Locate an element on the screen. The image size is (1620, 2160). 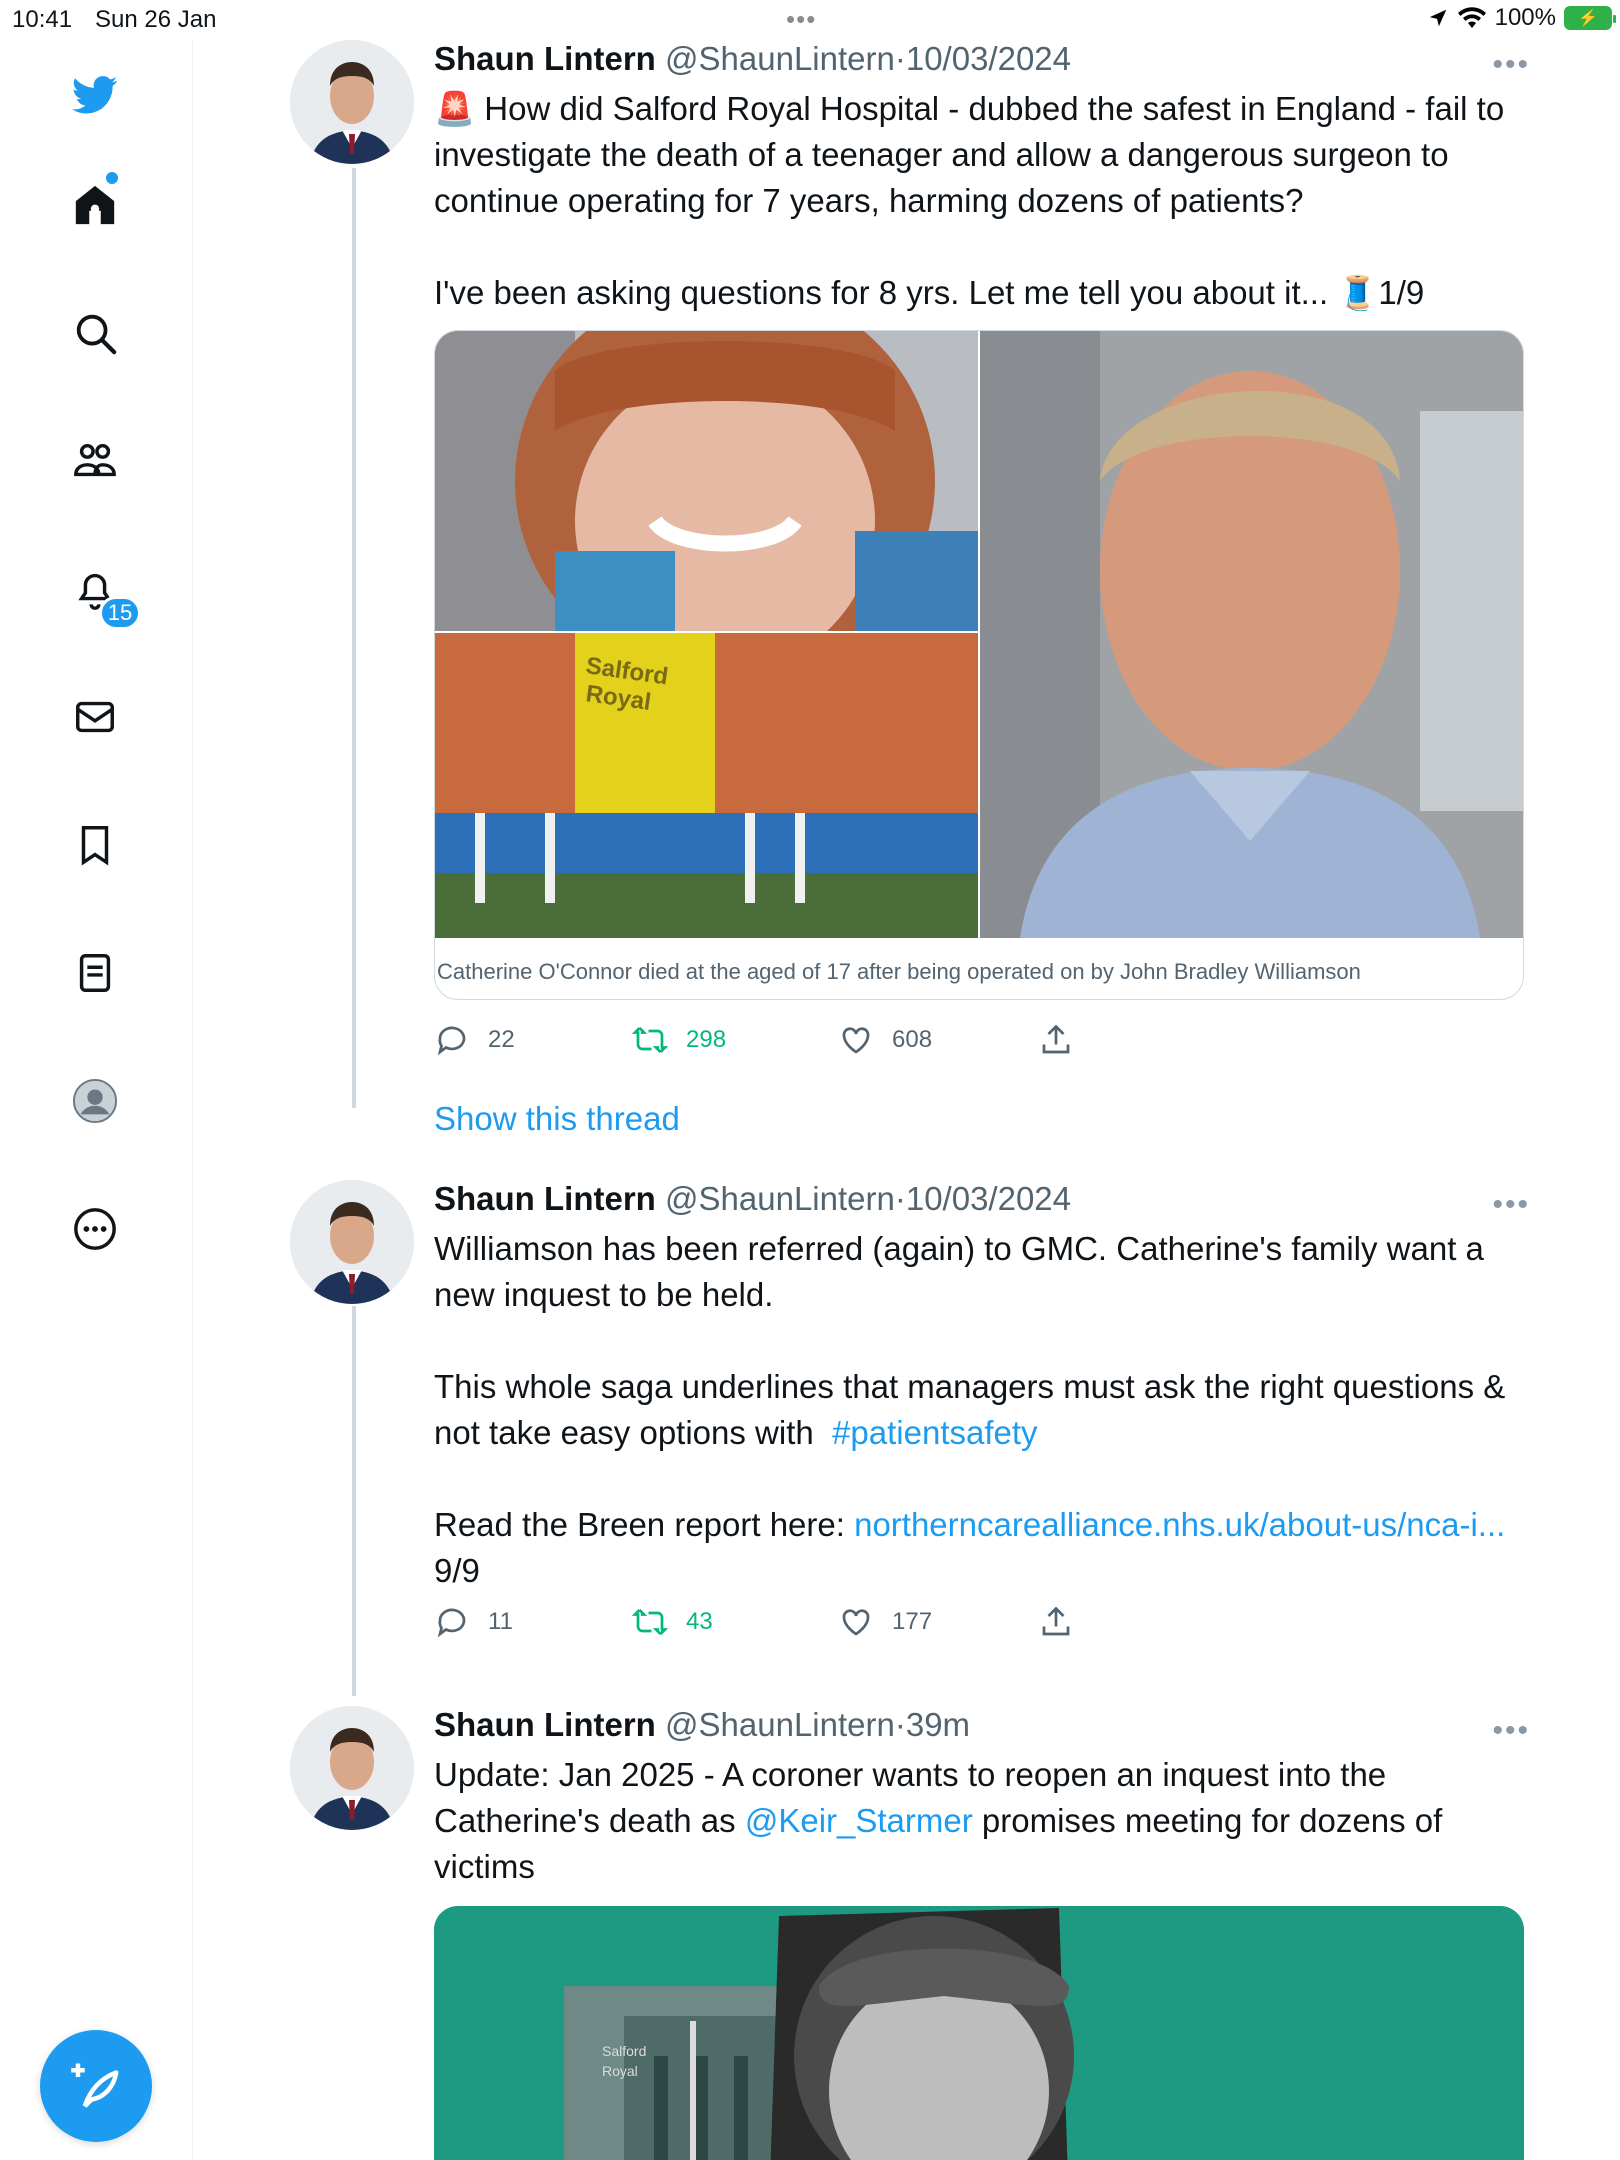
photo-man is located at coordinates (1252, 634).